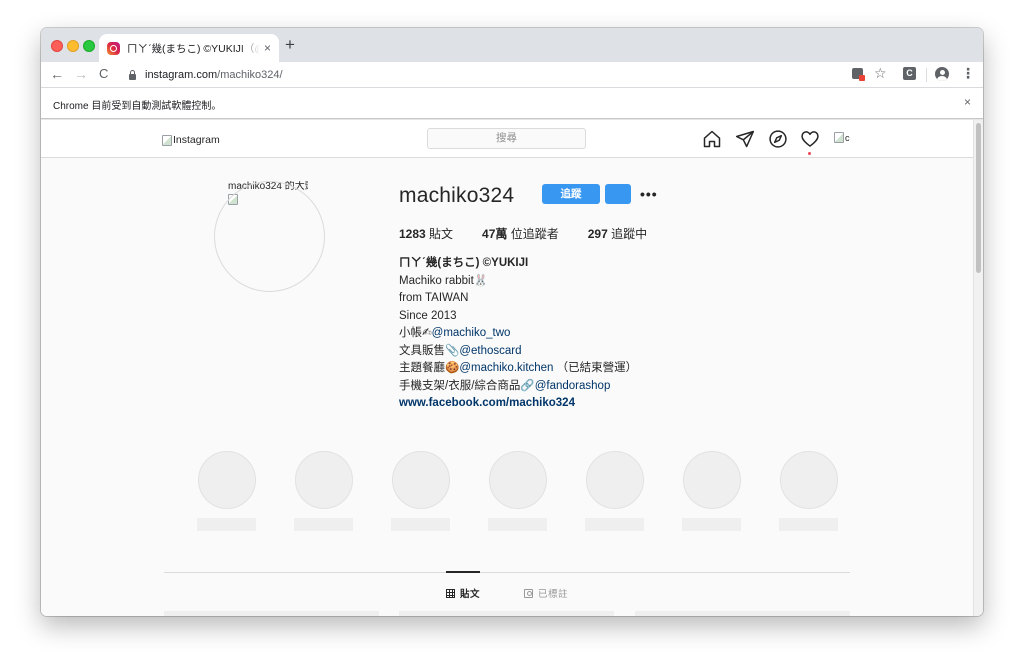 This screenshot has width=1024, height=671. I want to click on following-count-label: 追蹤中, so click(627, 234).